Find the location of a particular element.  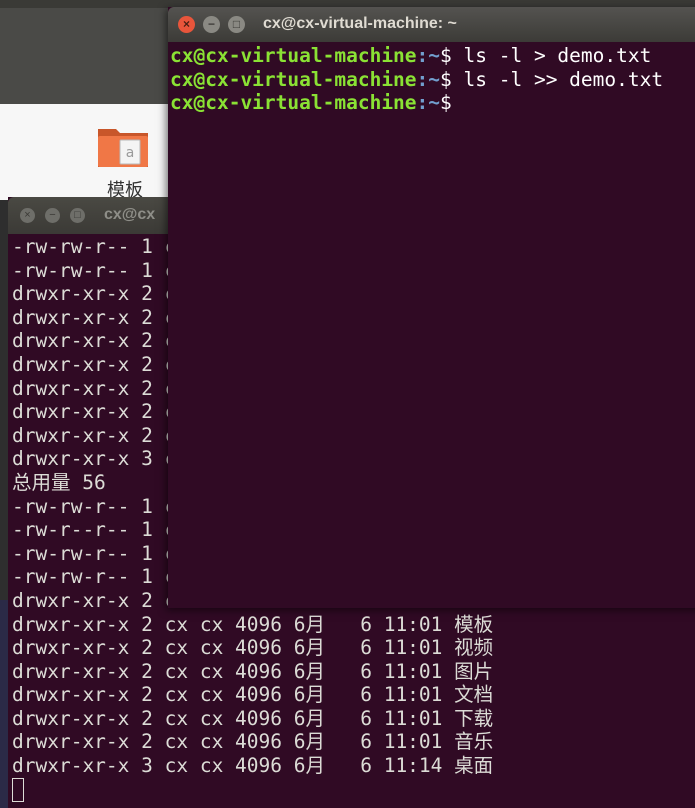

terminal-line: drwxr-xr-x 2 cx cx 4096 6月 6 11:01 视频 is located at coordinates (253, 648).